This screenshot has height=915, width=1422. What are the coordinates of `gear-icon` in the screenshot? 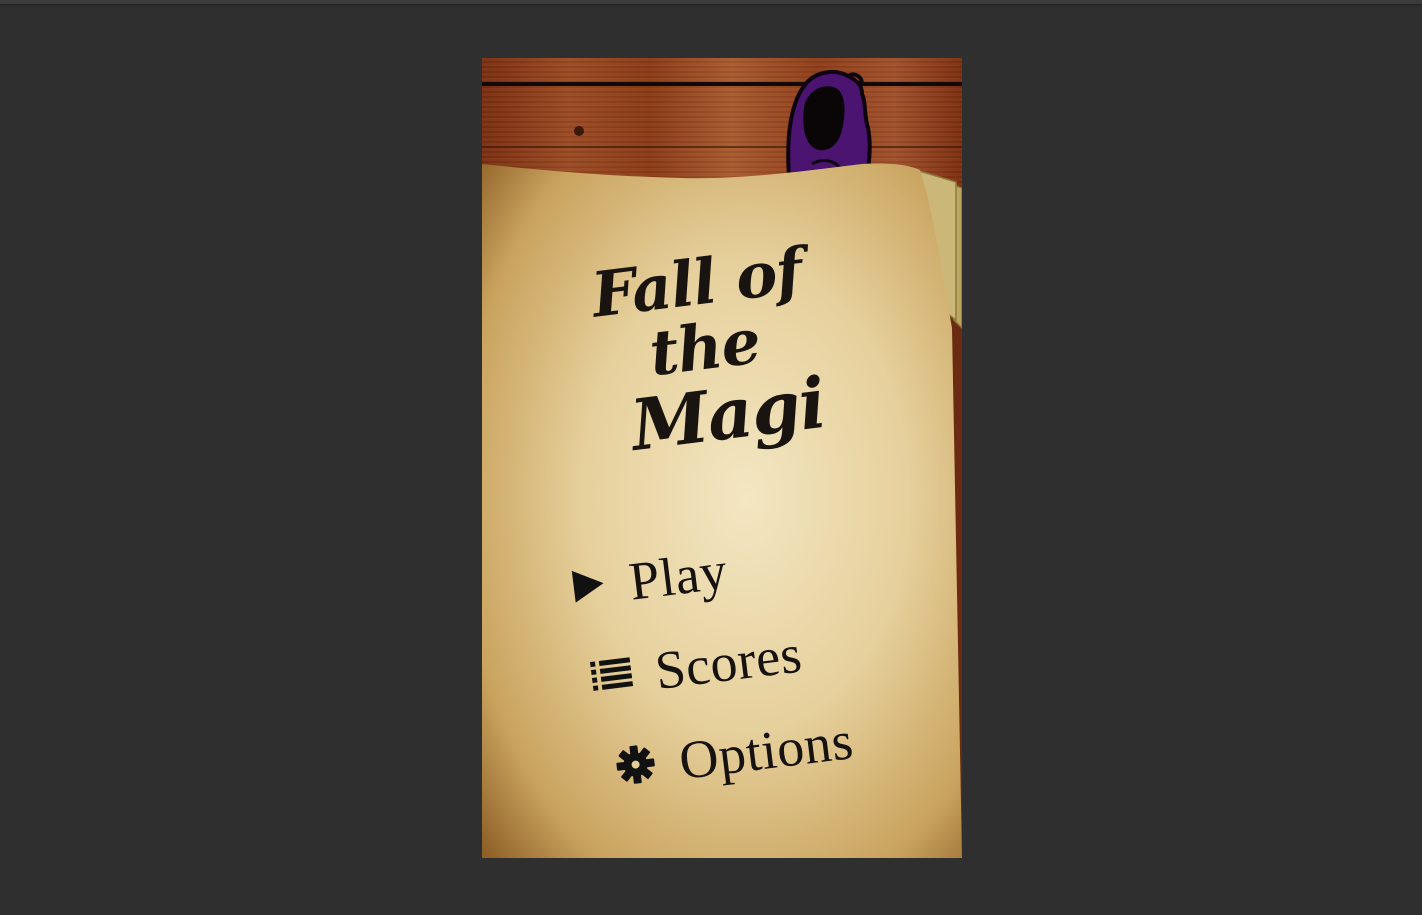 It's located at (635, 767).